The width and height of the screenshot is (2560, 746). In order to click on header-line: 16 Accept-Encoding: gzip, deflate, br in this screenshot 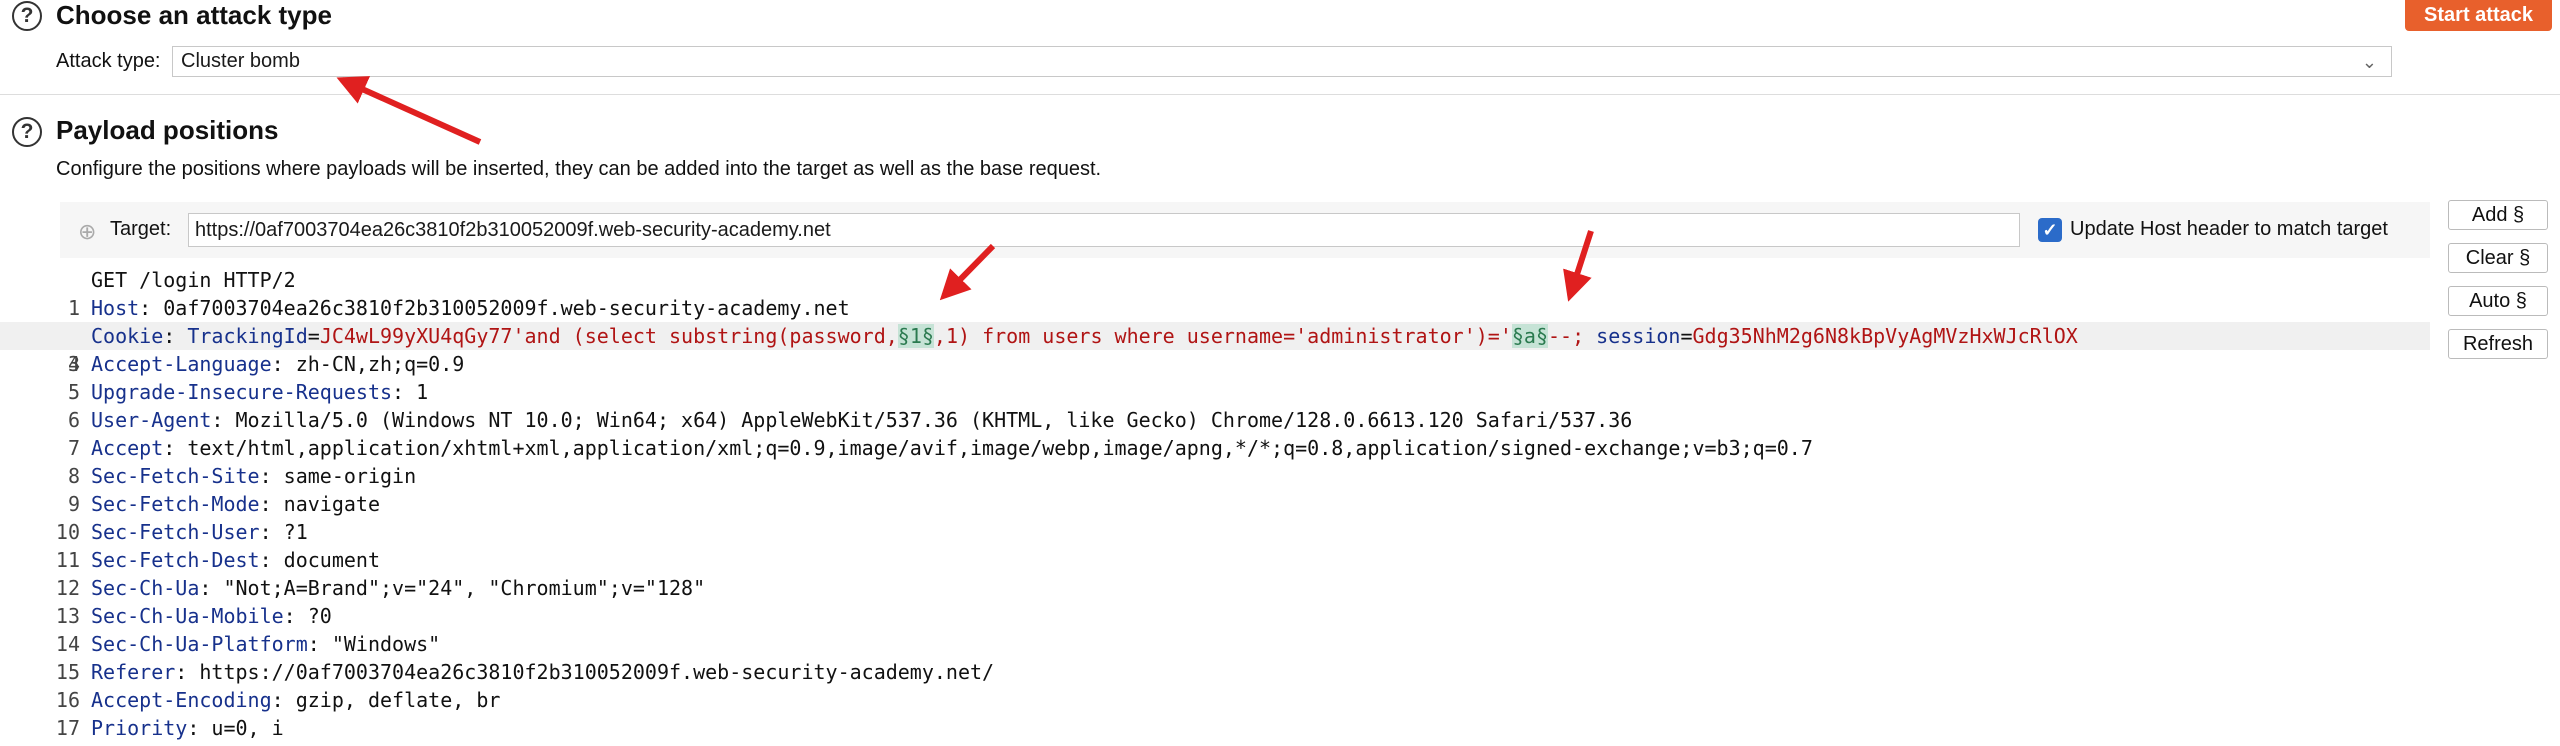, I will do `click(1215, 700)`.